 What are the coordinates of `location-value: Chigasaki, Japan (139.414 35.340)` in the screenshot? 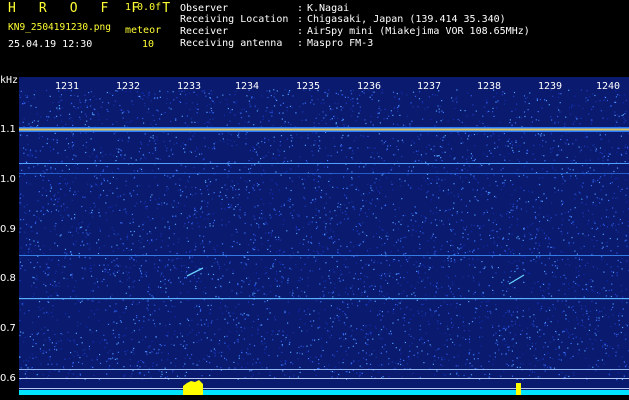 It's located at (406, 19).